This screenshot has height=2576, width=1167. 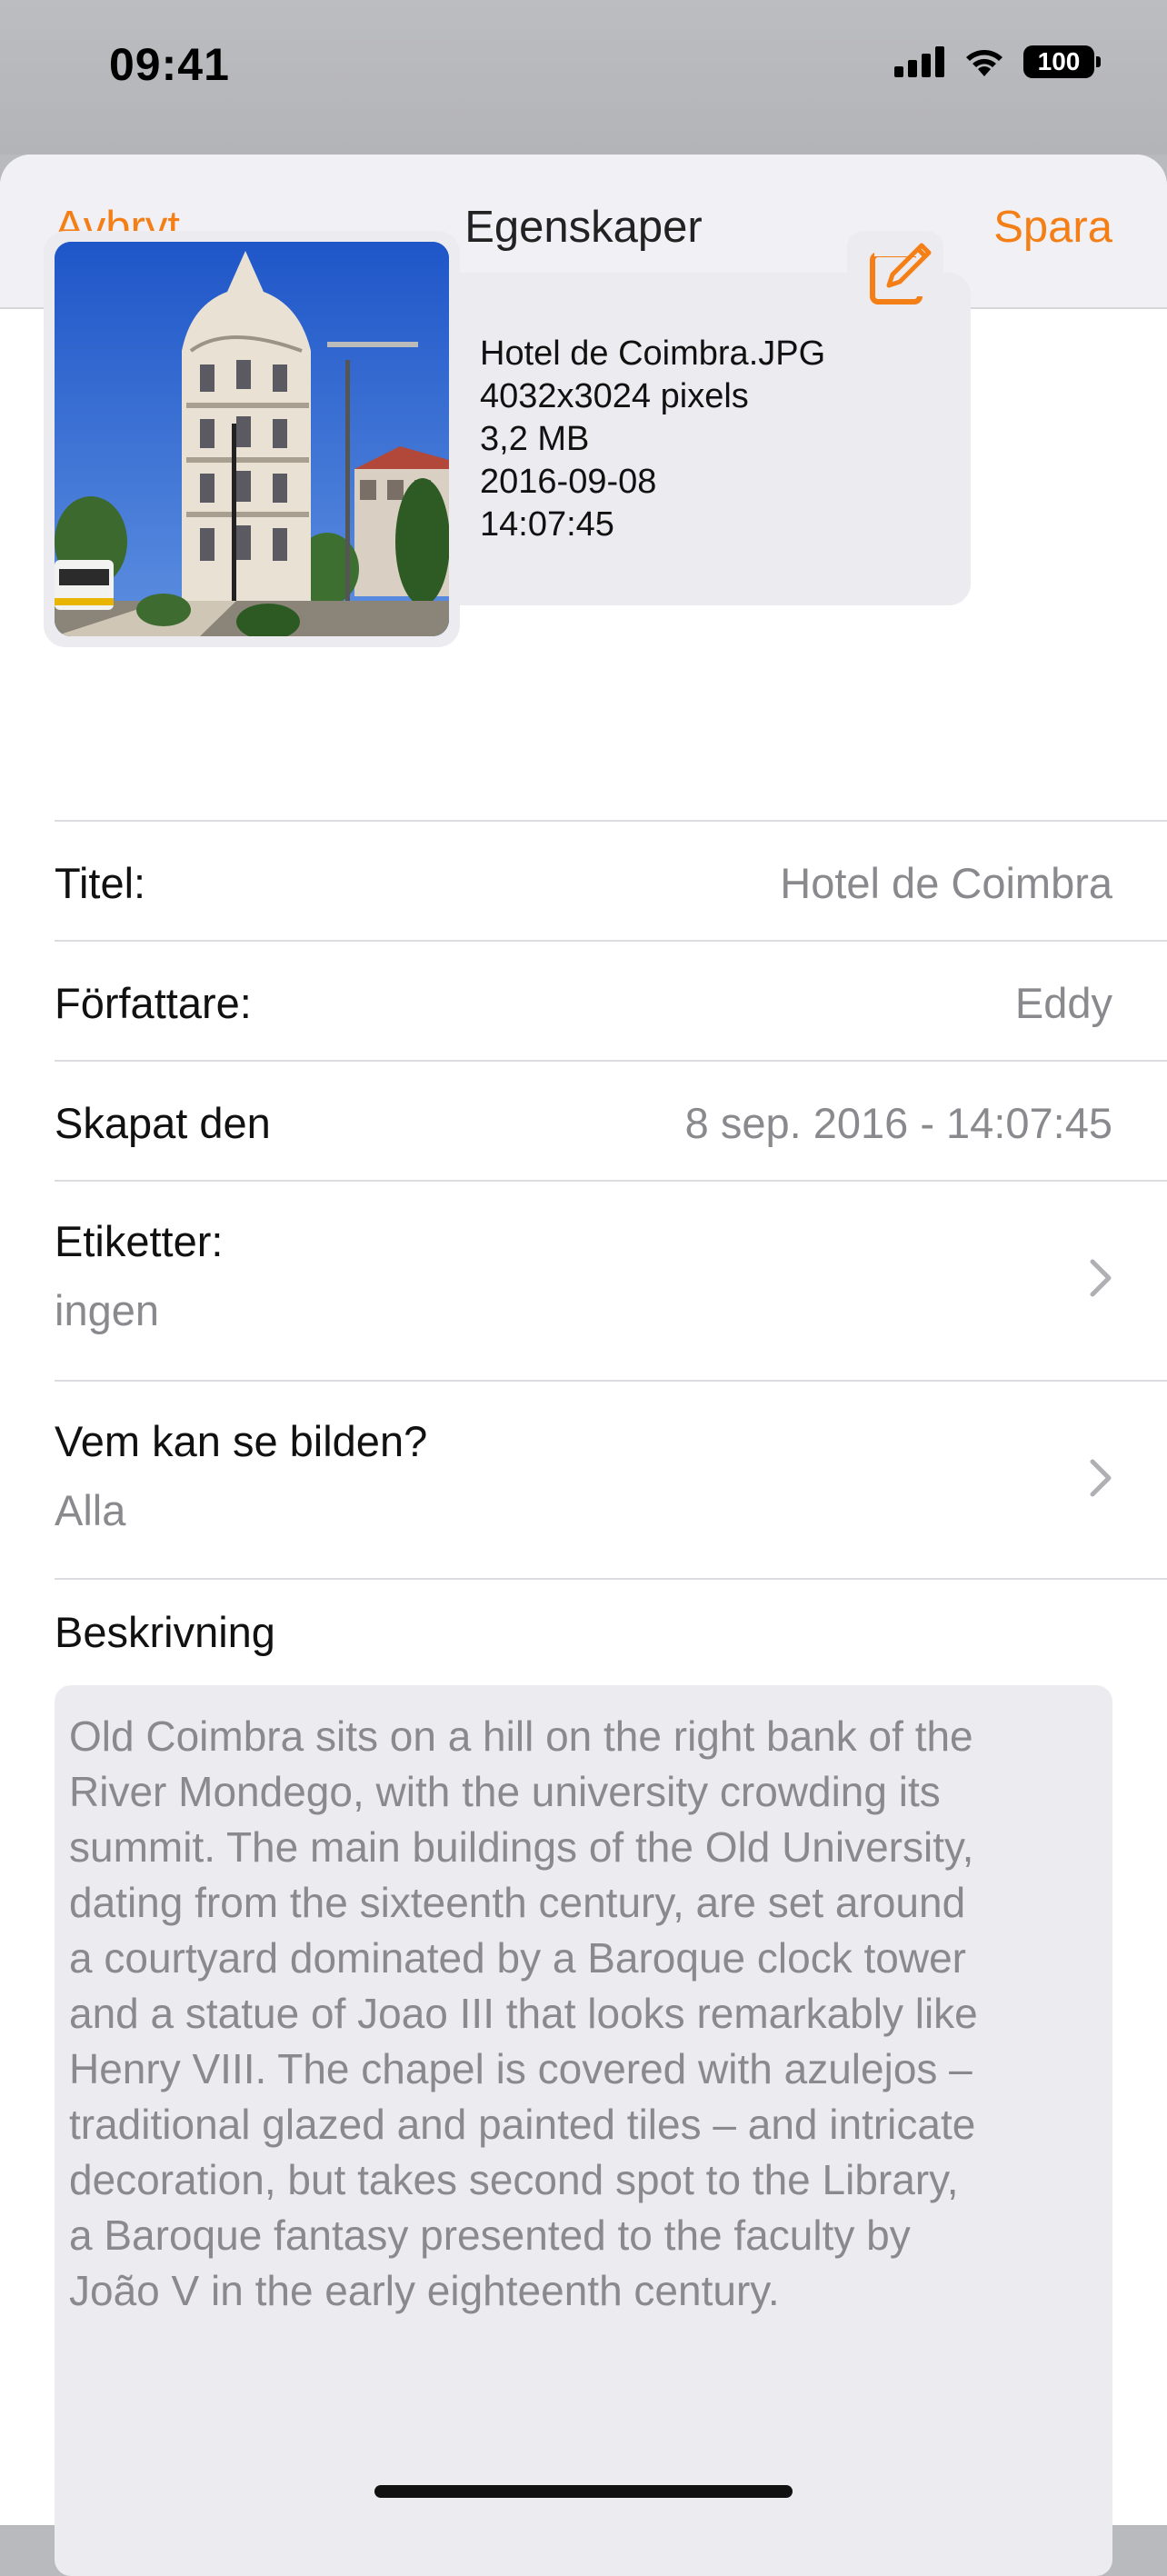 I want to click on file-dimensions: 4032x3024 pixels, so click(x=614, y=396).